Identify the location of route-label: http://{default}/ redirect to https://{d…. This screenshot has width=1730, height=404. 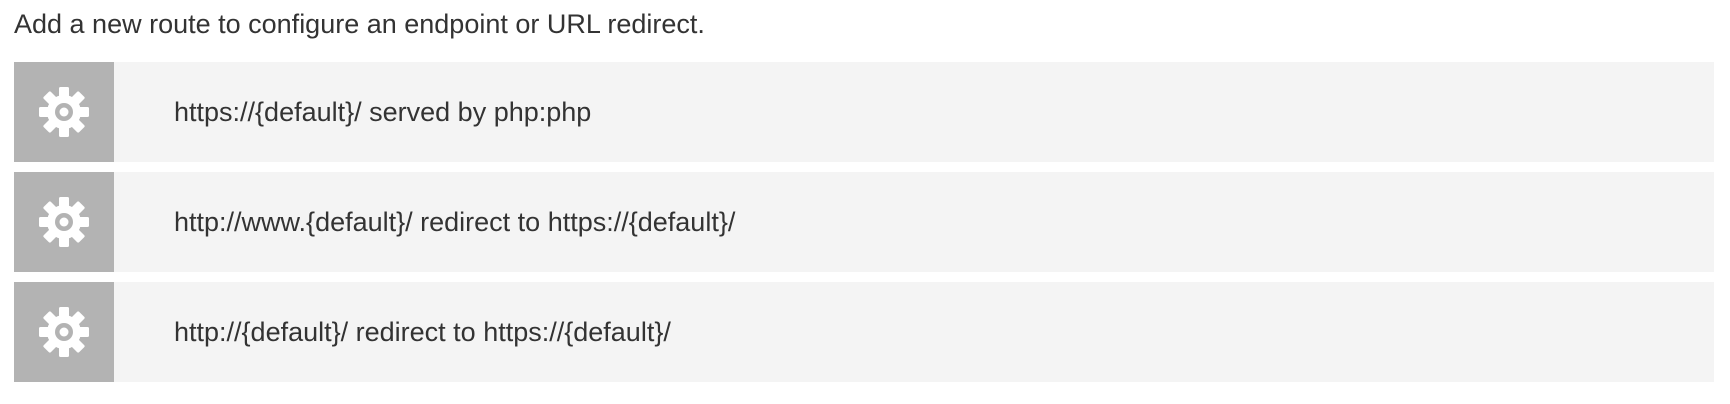
(392, 332).